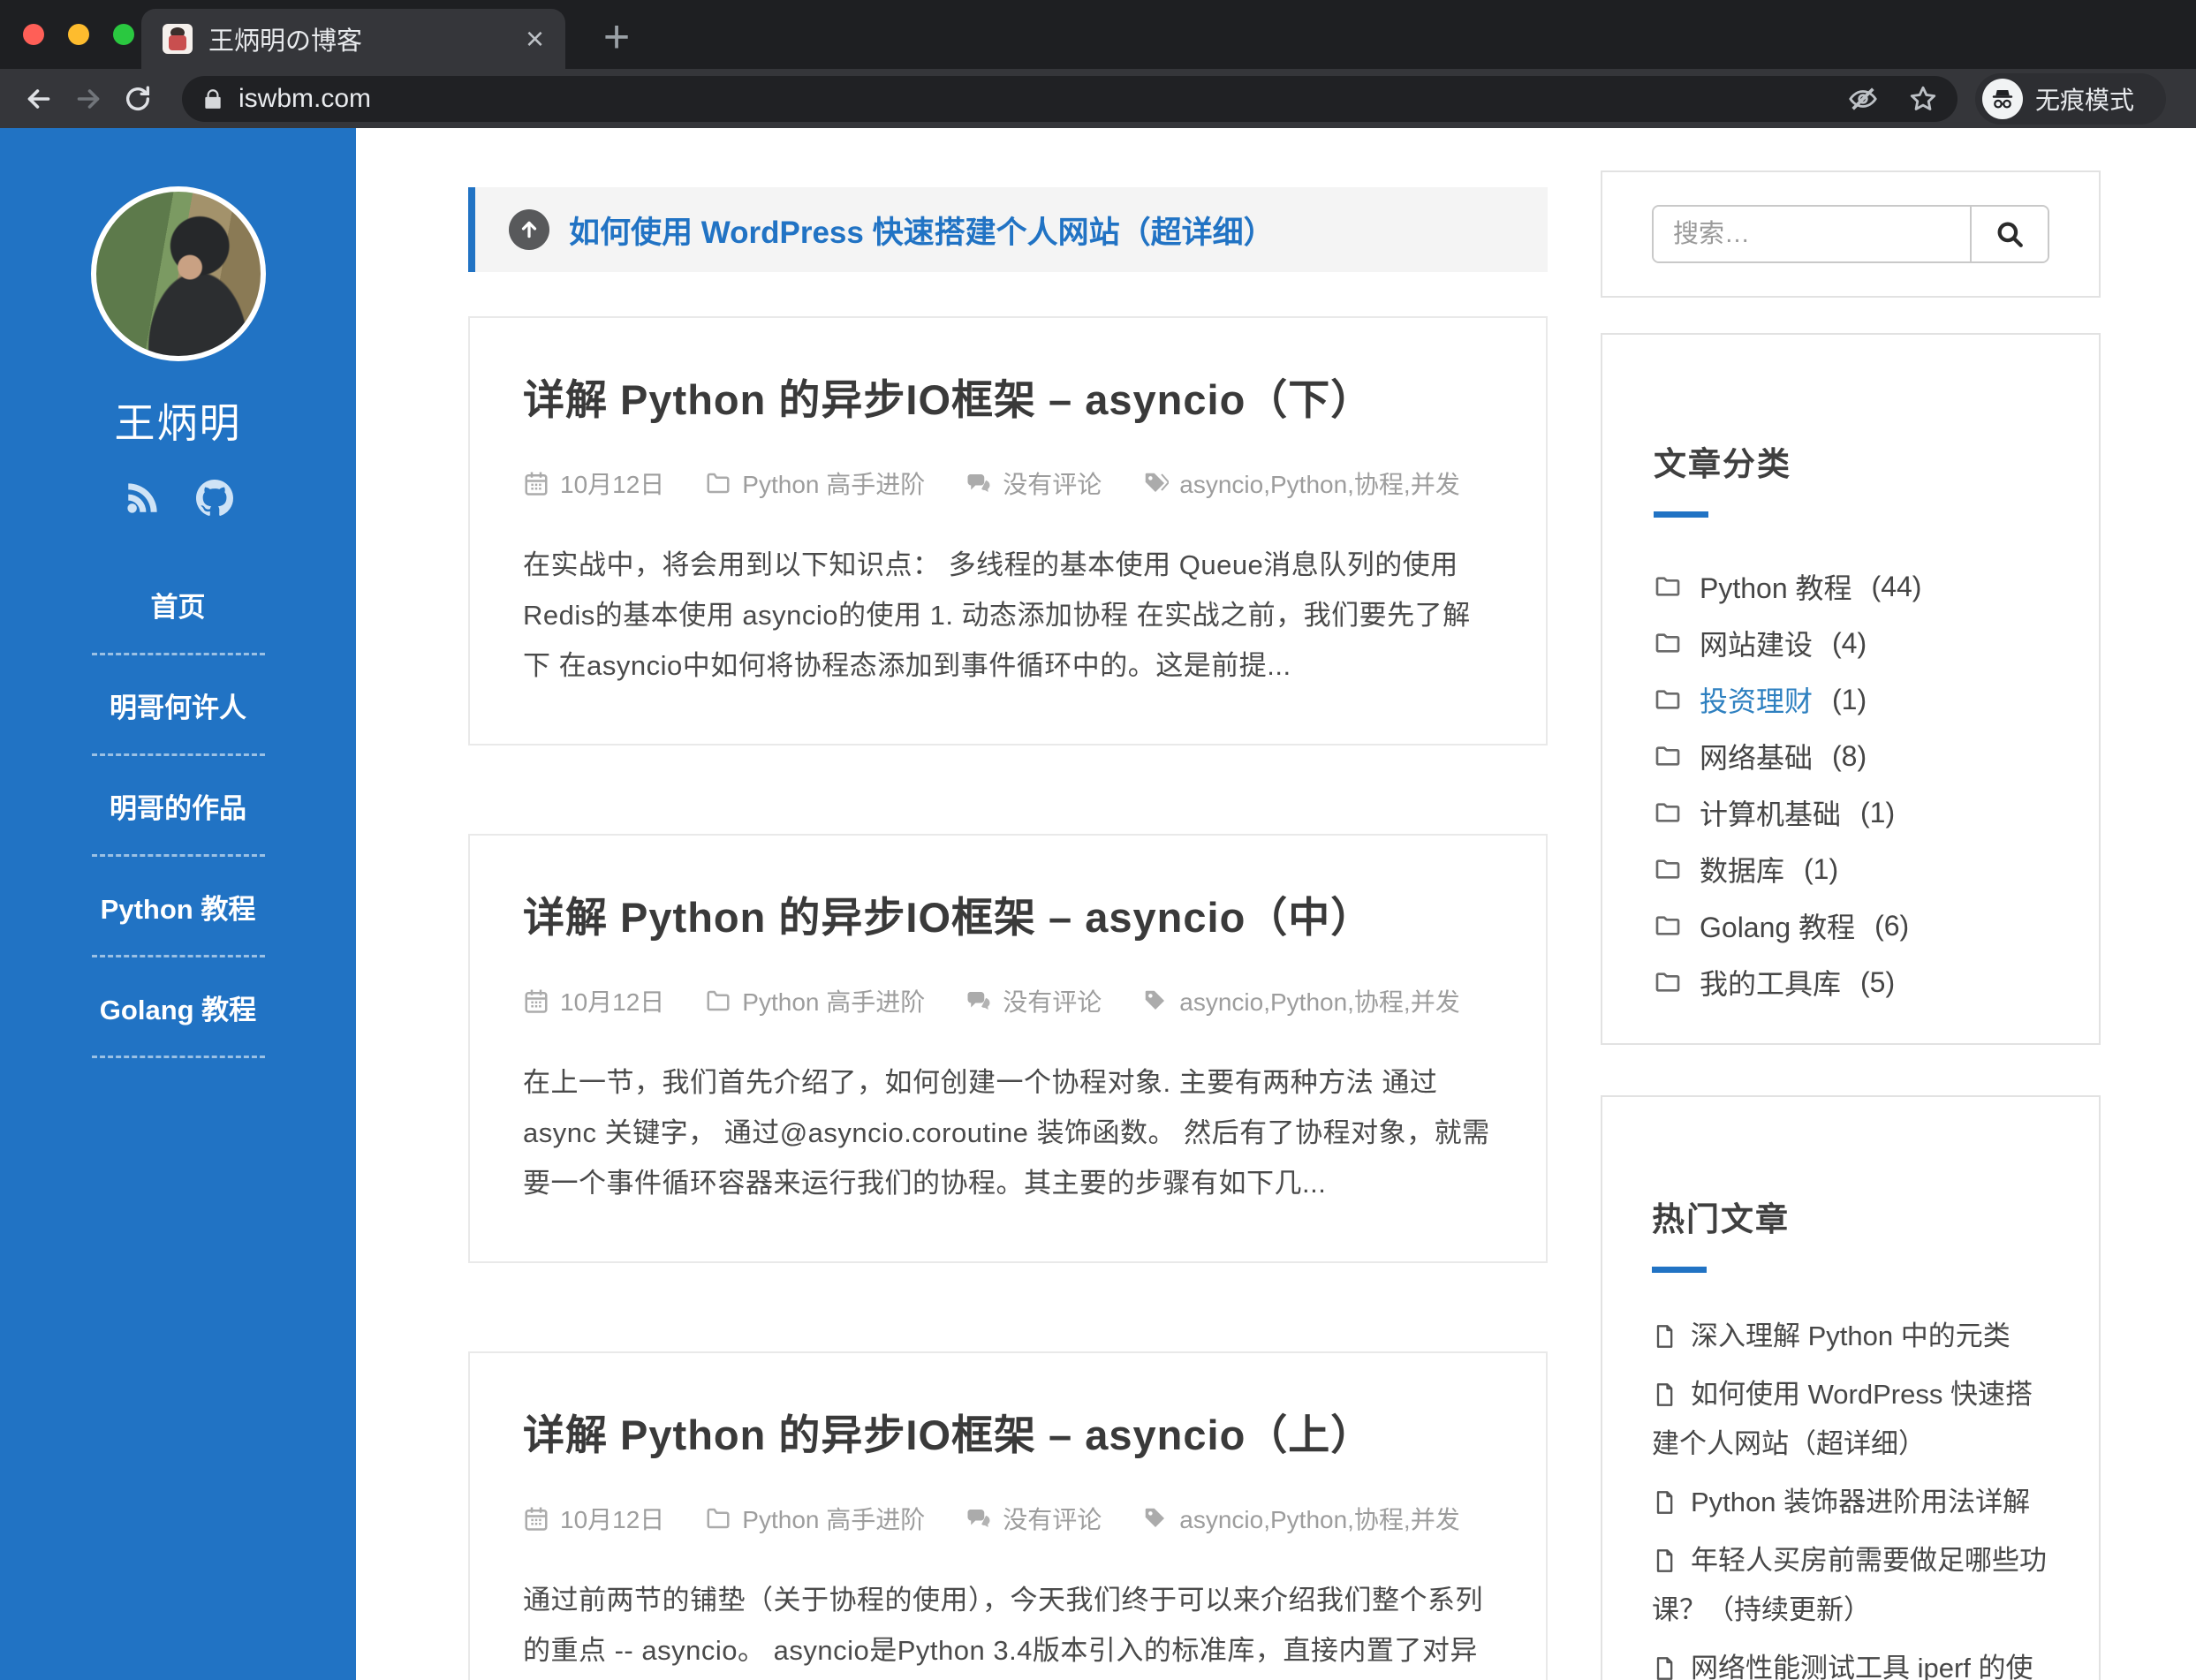 This screenshot has width=2196, height=1680. What do you see at coordinates (1851, 869) in the screenshot?
I see `category-item: 数据库 (1)` at bounding box center [1851, 869].